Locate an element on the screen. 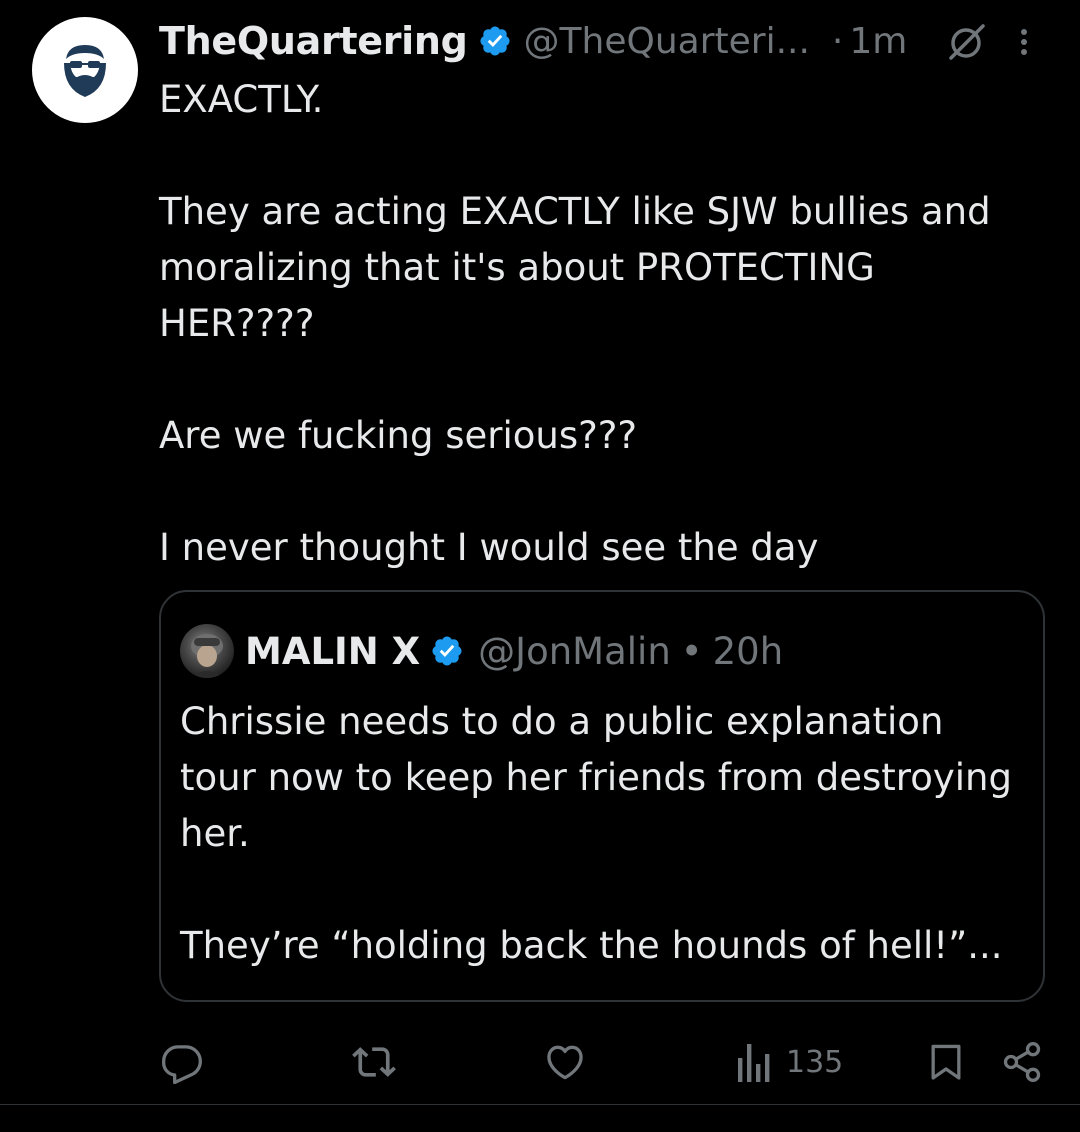 The image size is (1080, 1132). tweet-divider is located at coordinates (540, 1104).